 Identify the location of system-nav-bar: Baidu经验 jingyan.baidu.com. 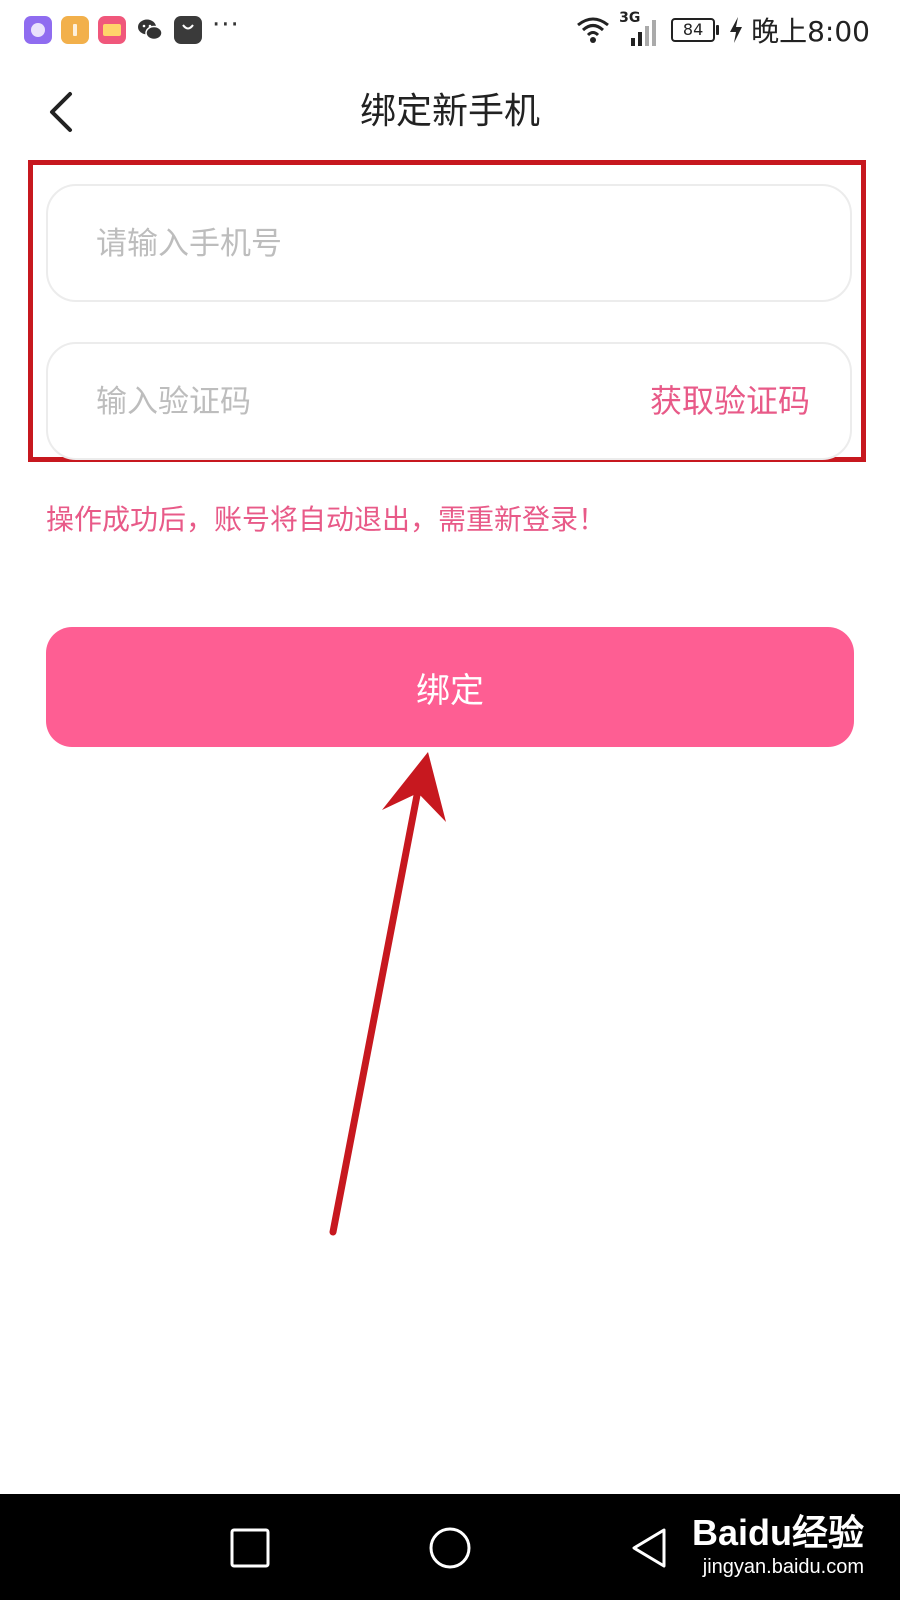
(450, 1547).